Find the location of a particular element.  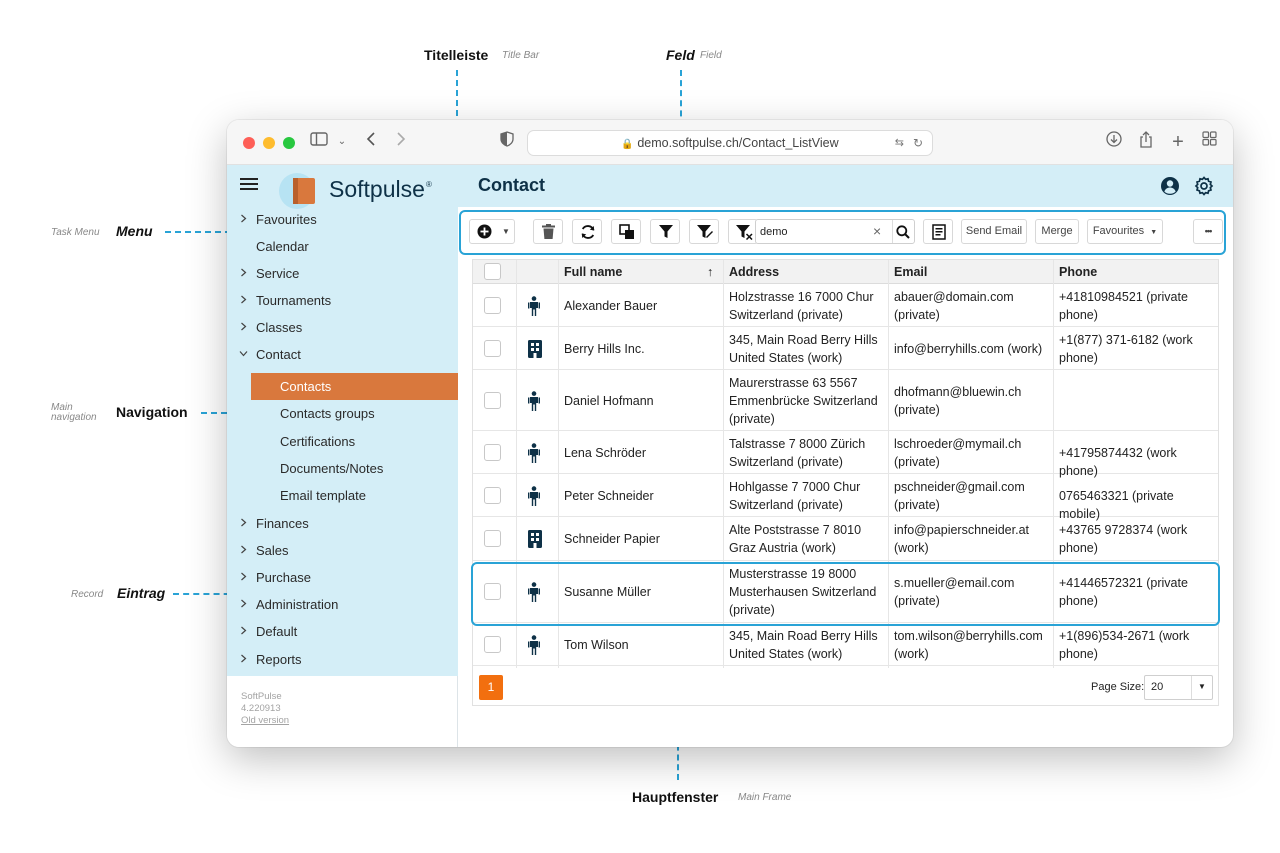

content-header: Contact is located at coordinates (845, 186).